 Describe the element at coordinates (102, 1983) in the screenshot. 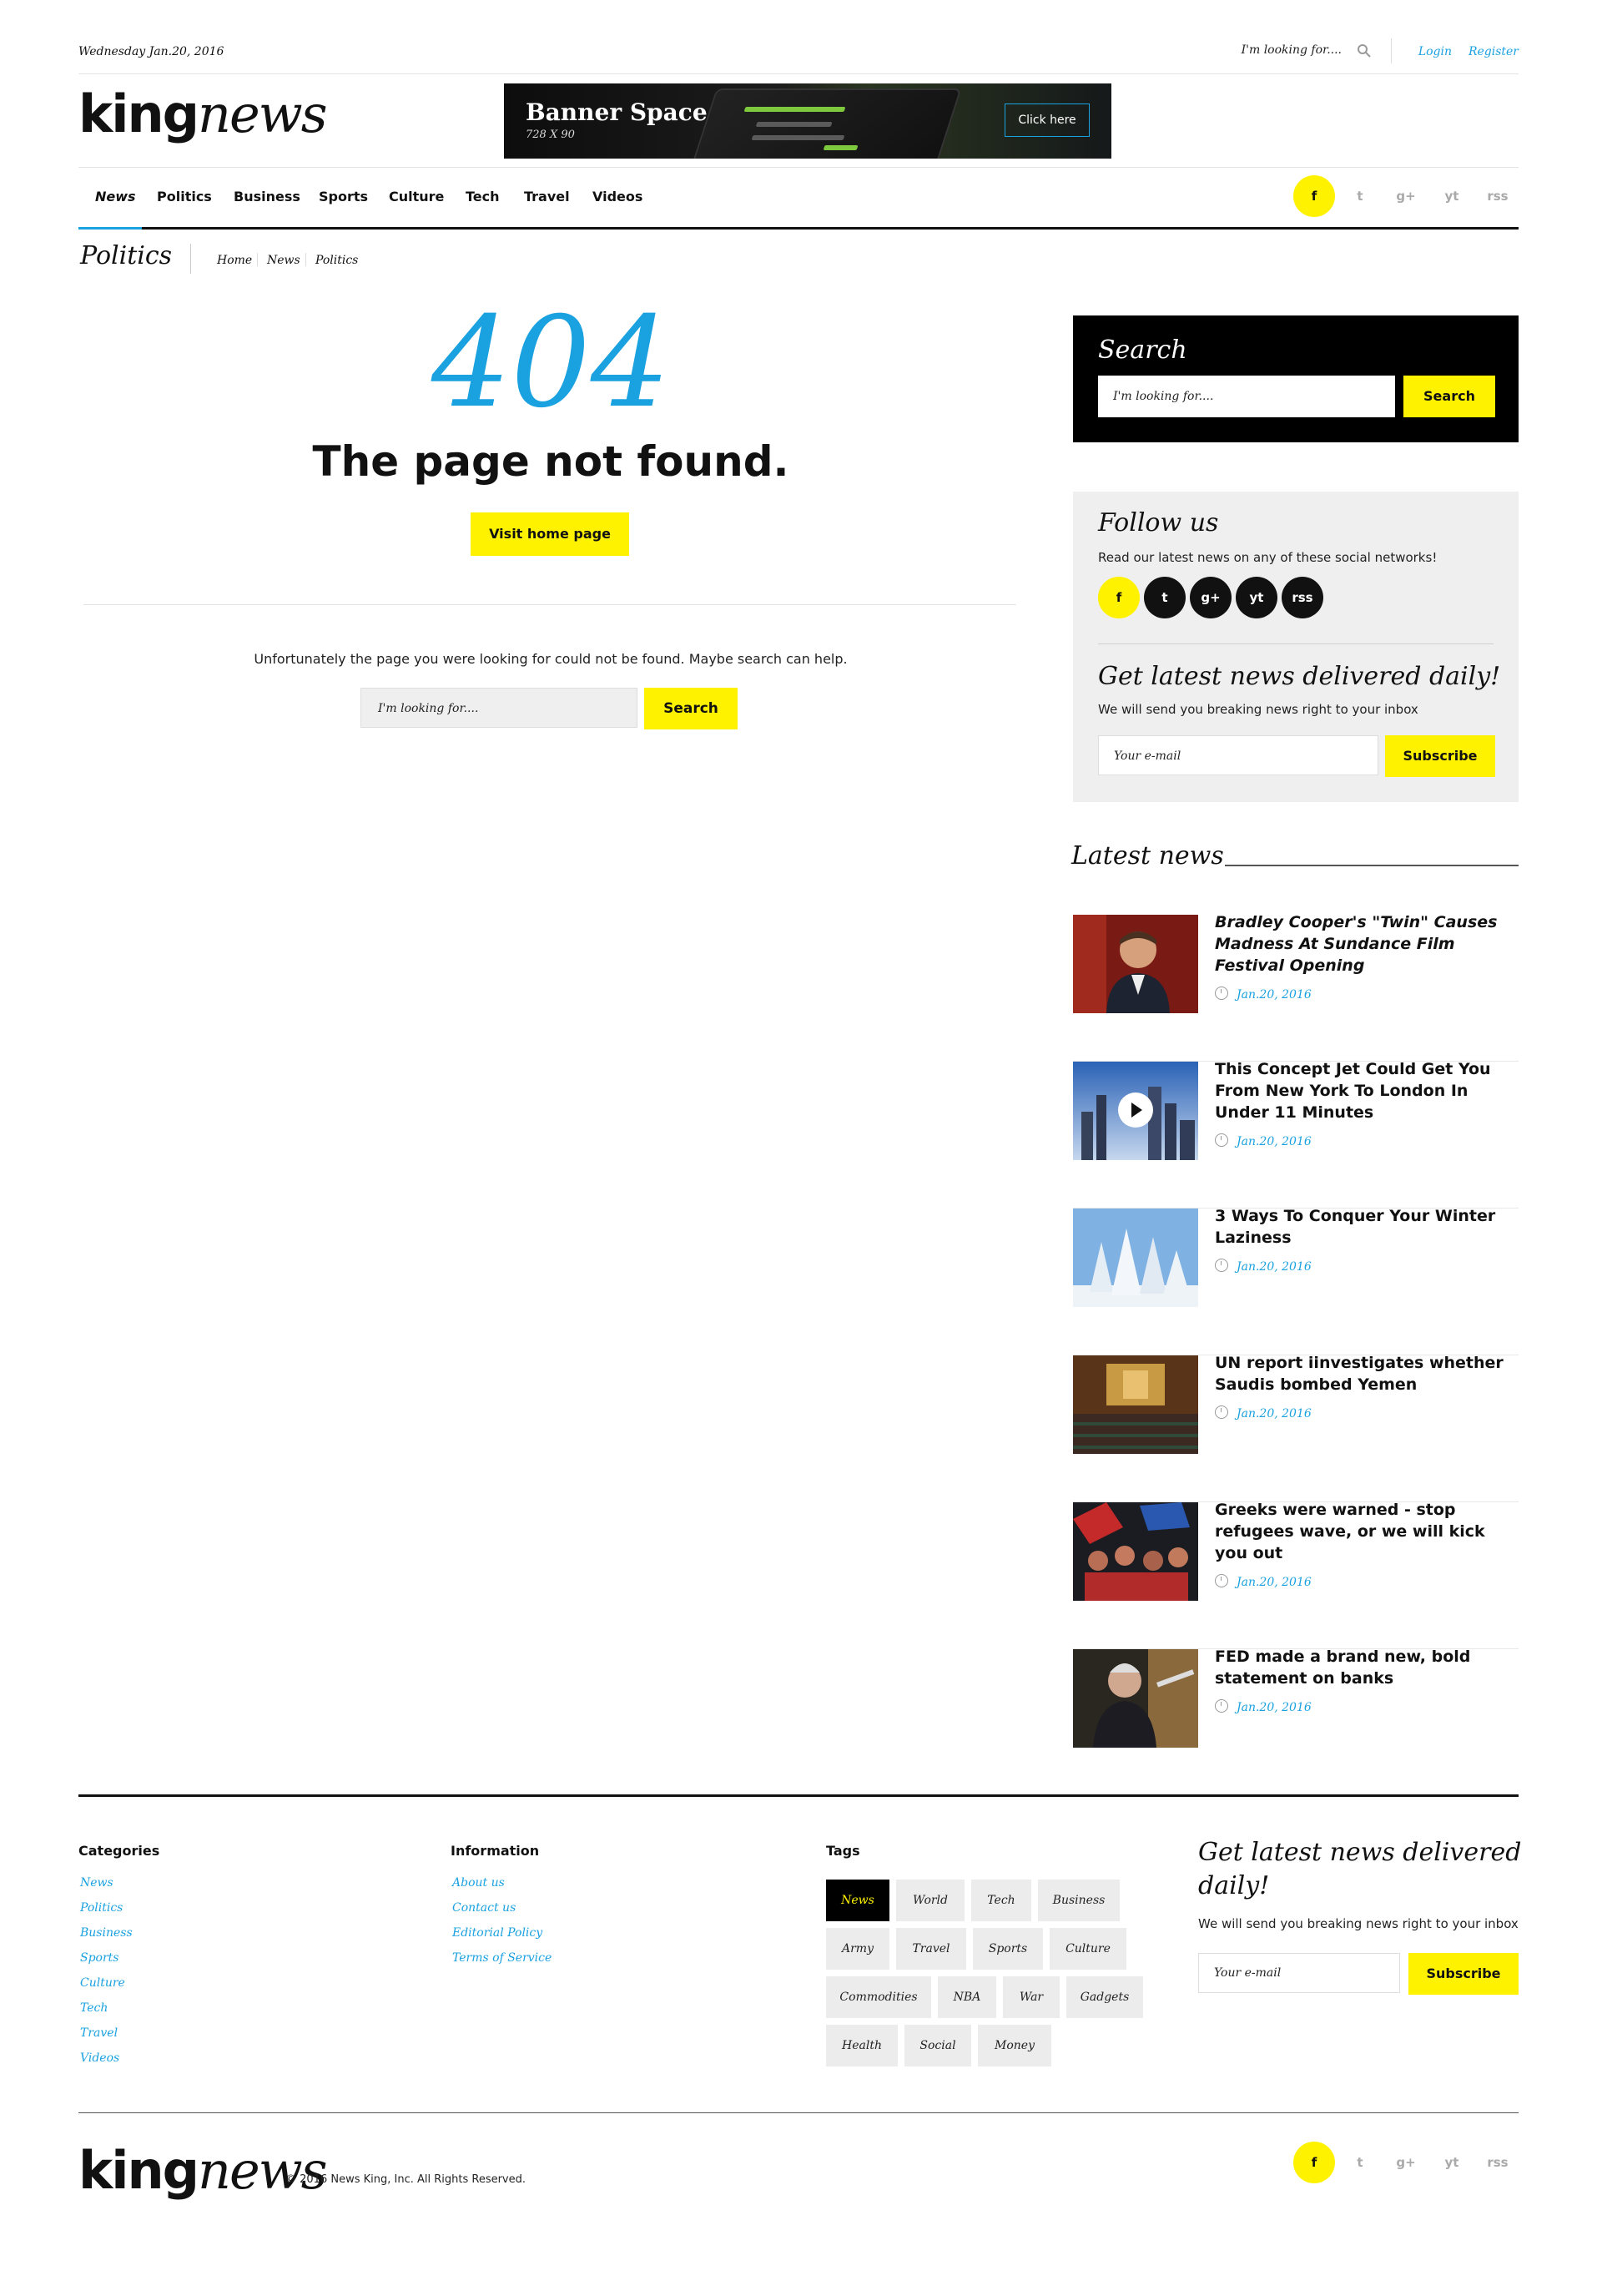

I see `footer-link-culture: Culture` at that location.